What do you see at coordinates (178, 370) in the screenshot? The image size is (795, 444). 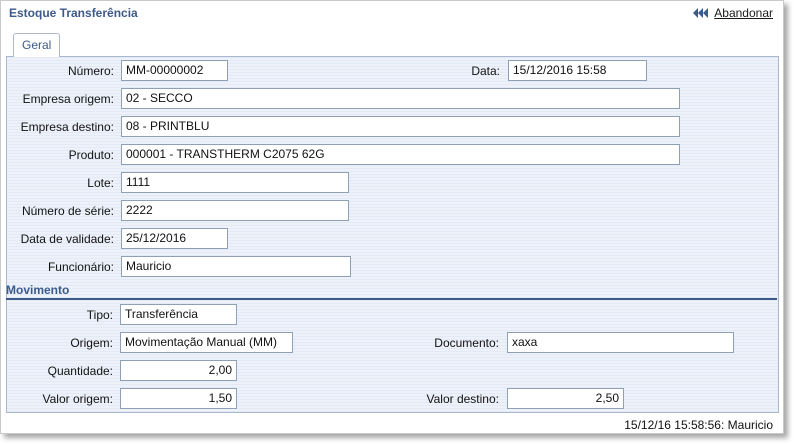 I see `quantidade-field: 2,00` at bounding box center [178, 370].